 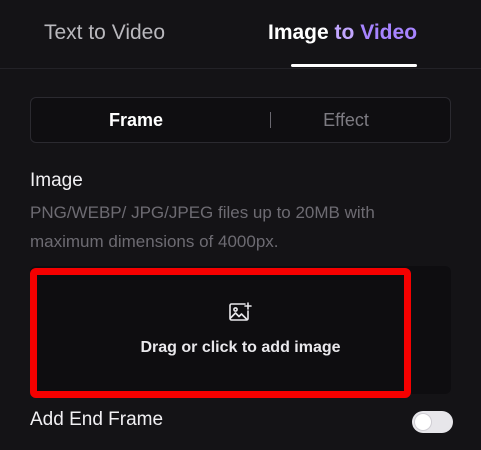 I want to click on segment-effect: Effect, so click(x=346, y=120).